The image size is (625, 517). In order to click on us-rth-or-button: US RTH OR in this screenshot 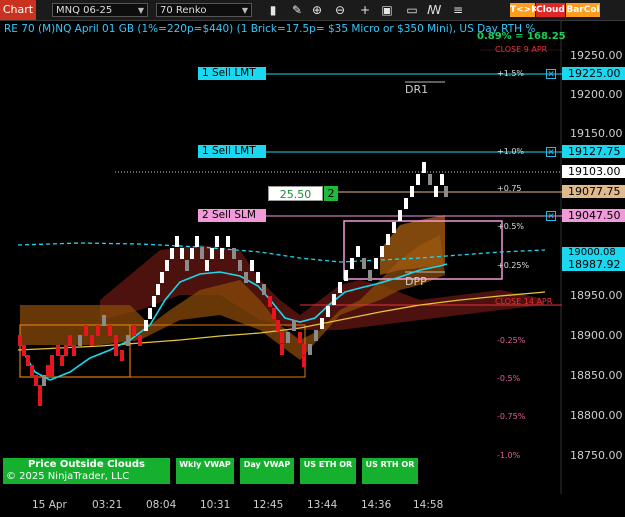, I will do `click(390, 471)`.